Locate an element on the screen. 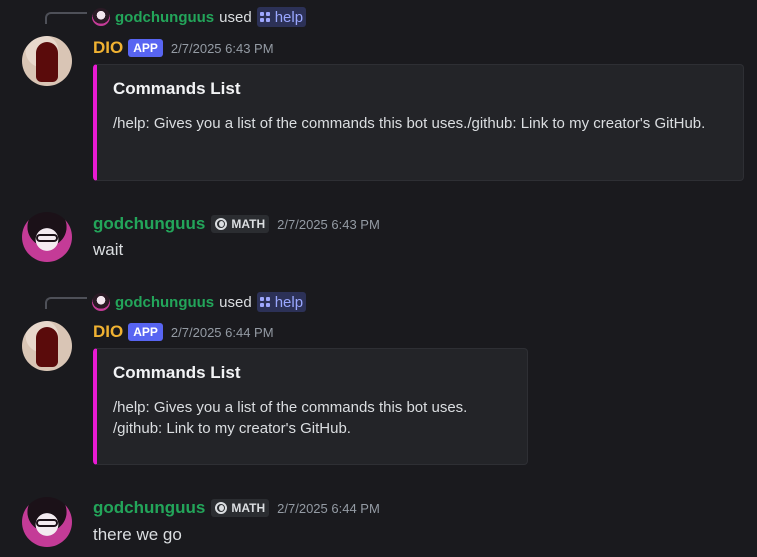  message-header: godchunguus MATH 2/7/2025 6:44 PM is located at coordinates (236, 508).